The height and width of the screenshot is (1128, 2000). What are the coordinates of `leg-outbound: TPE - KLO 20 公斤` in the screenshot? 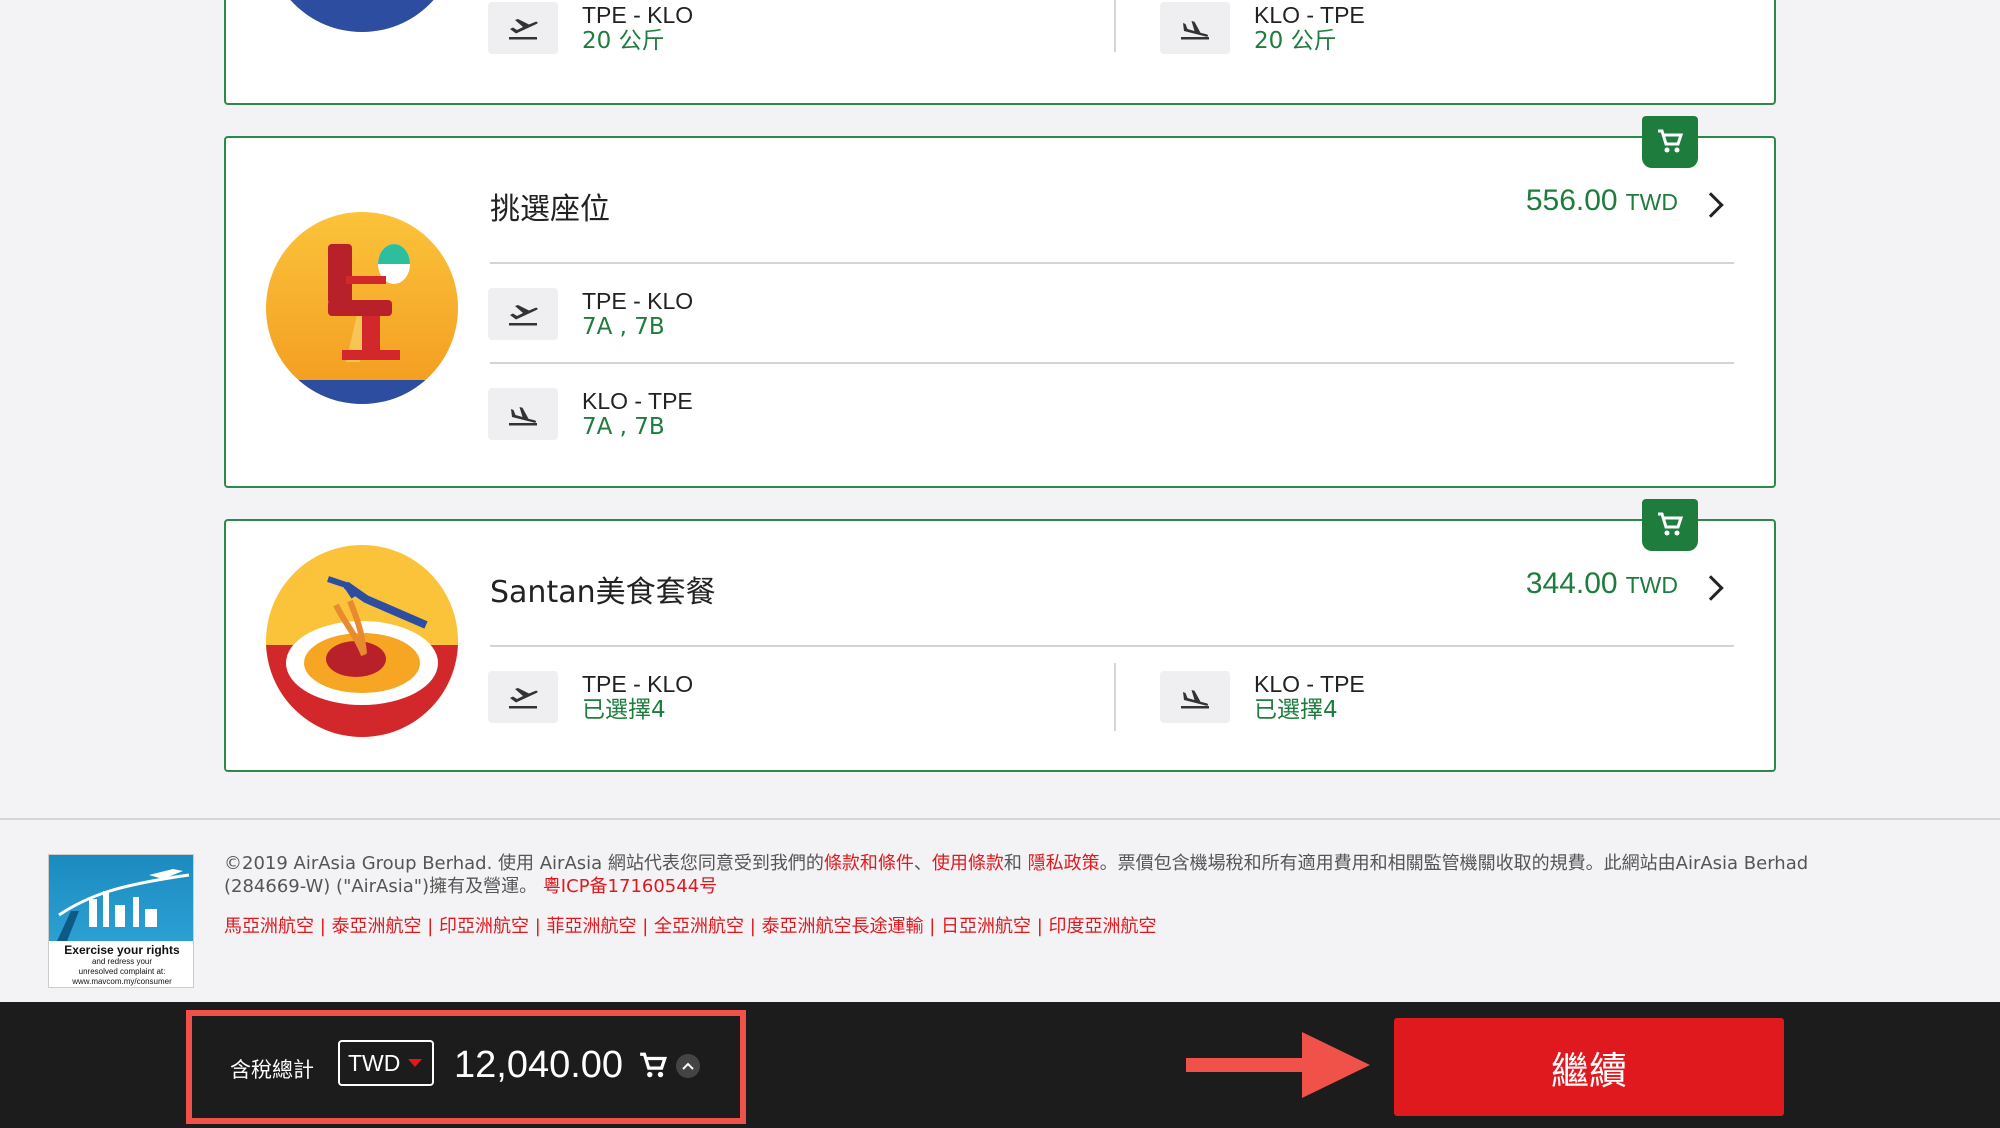 It's located at (590, 28).